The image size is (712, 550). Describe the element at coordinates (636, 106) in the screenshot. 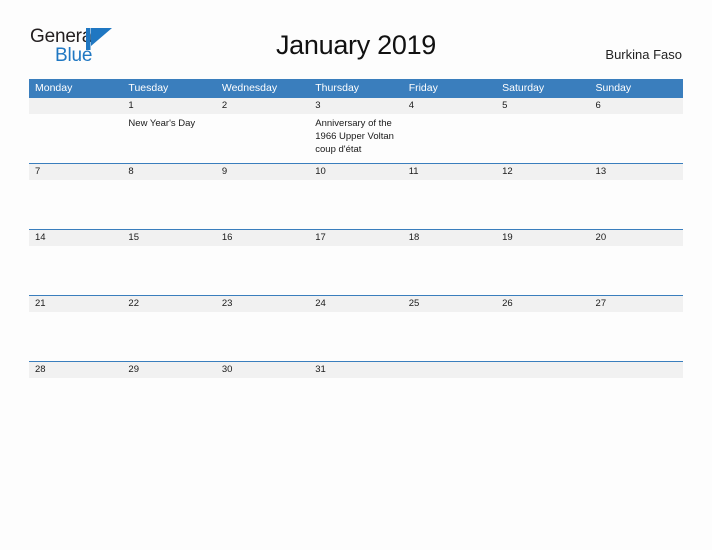

I see `day-number: 6` at that location.